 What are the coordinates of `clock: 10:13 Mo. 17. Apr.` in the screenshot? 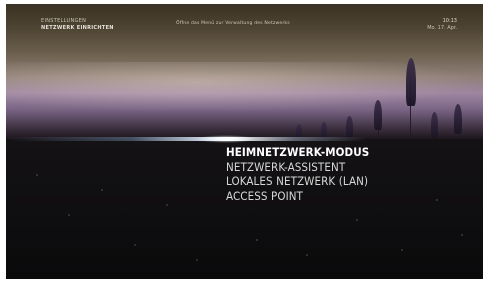 It's located at (442, 25).